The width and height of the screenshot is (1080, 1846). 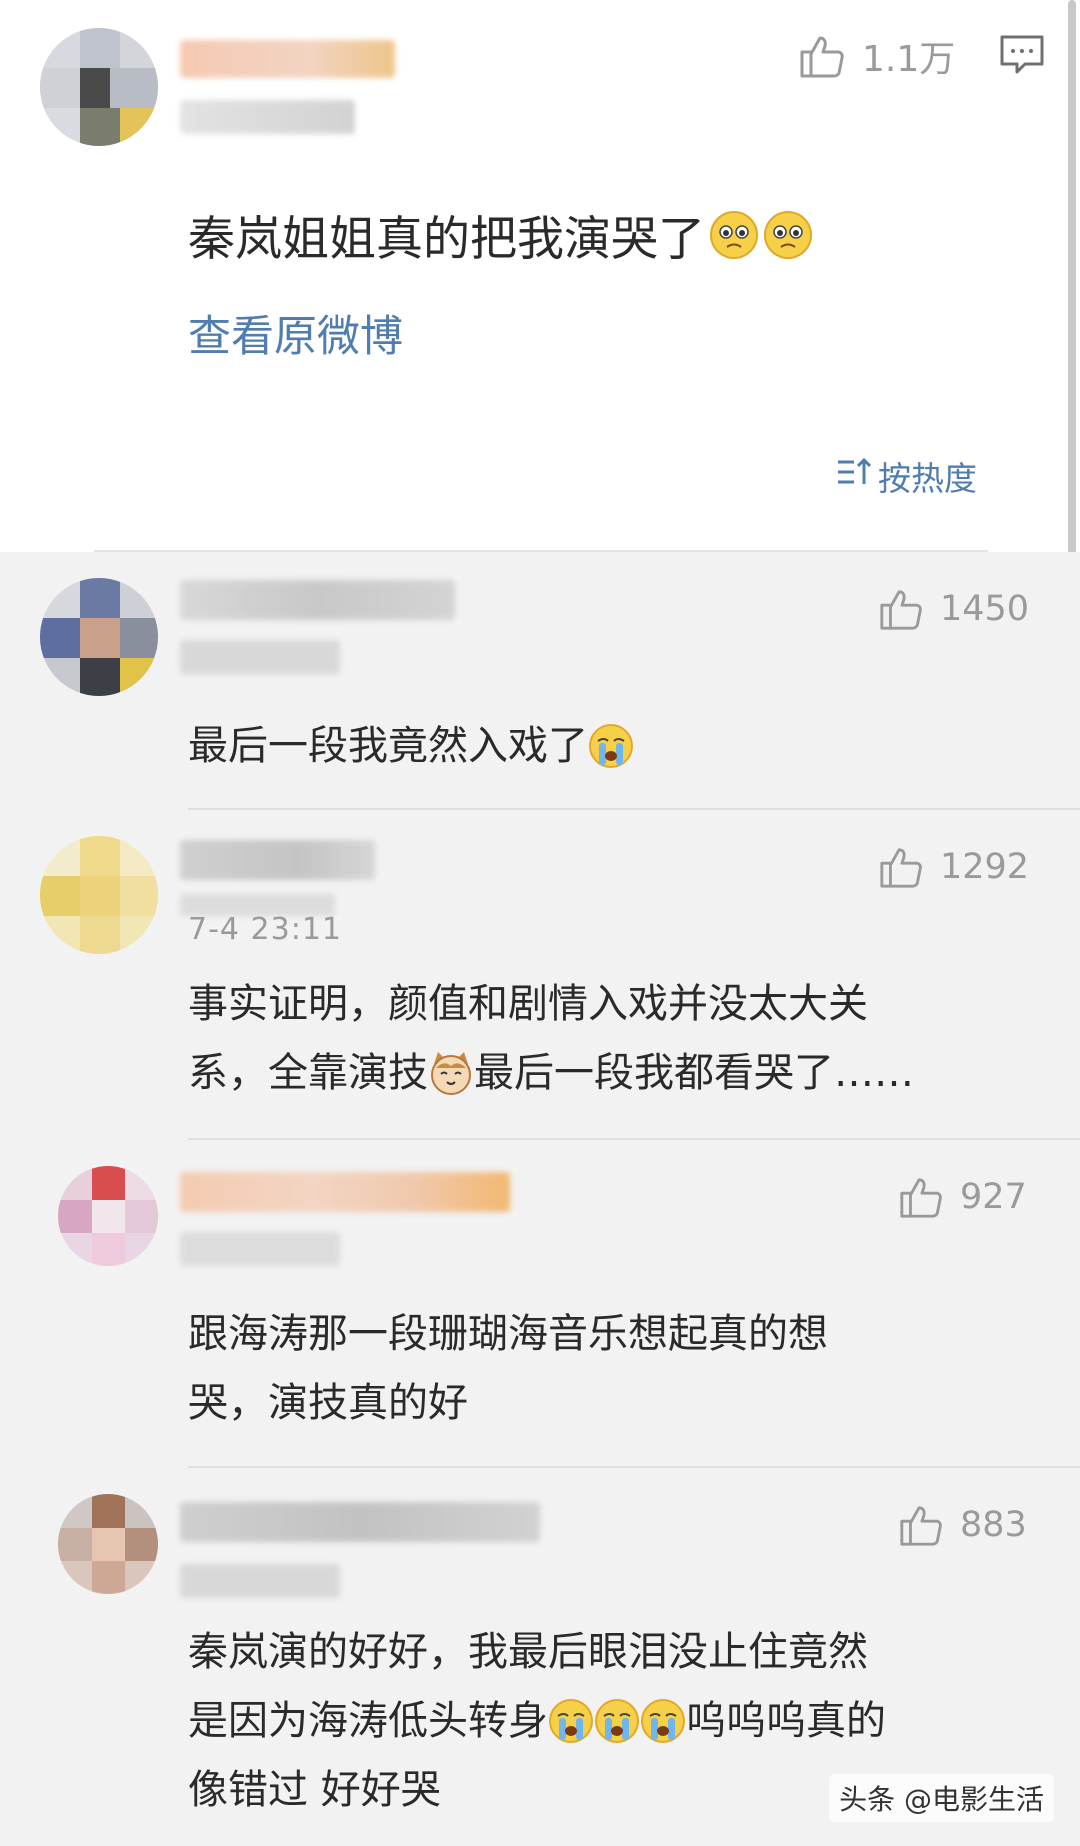 What do you see at coordinates (451, 1073) in the screenshot?
I see `cat-emoji-icon` at bounding box center [451, 1073].